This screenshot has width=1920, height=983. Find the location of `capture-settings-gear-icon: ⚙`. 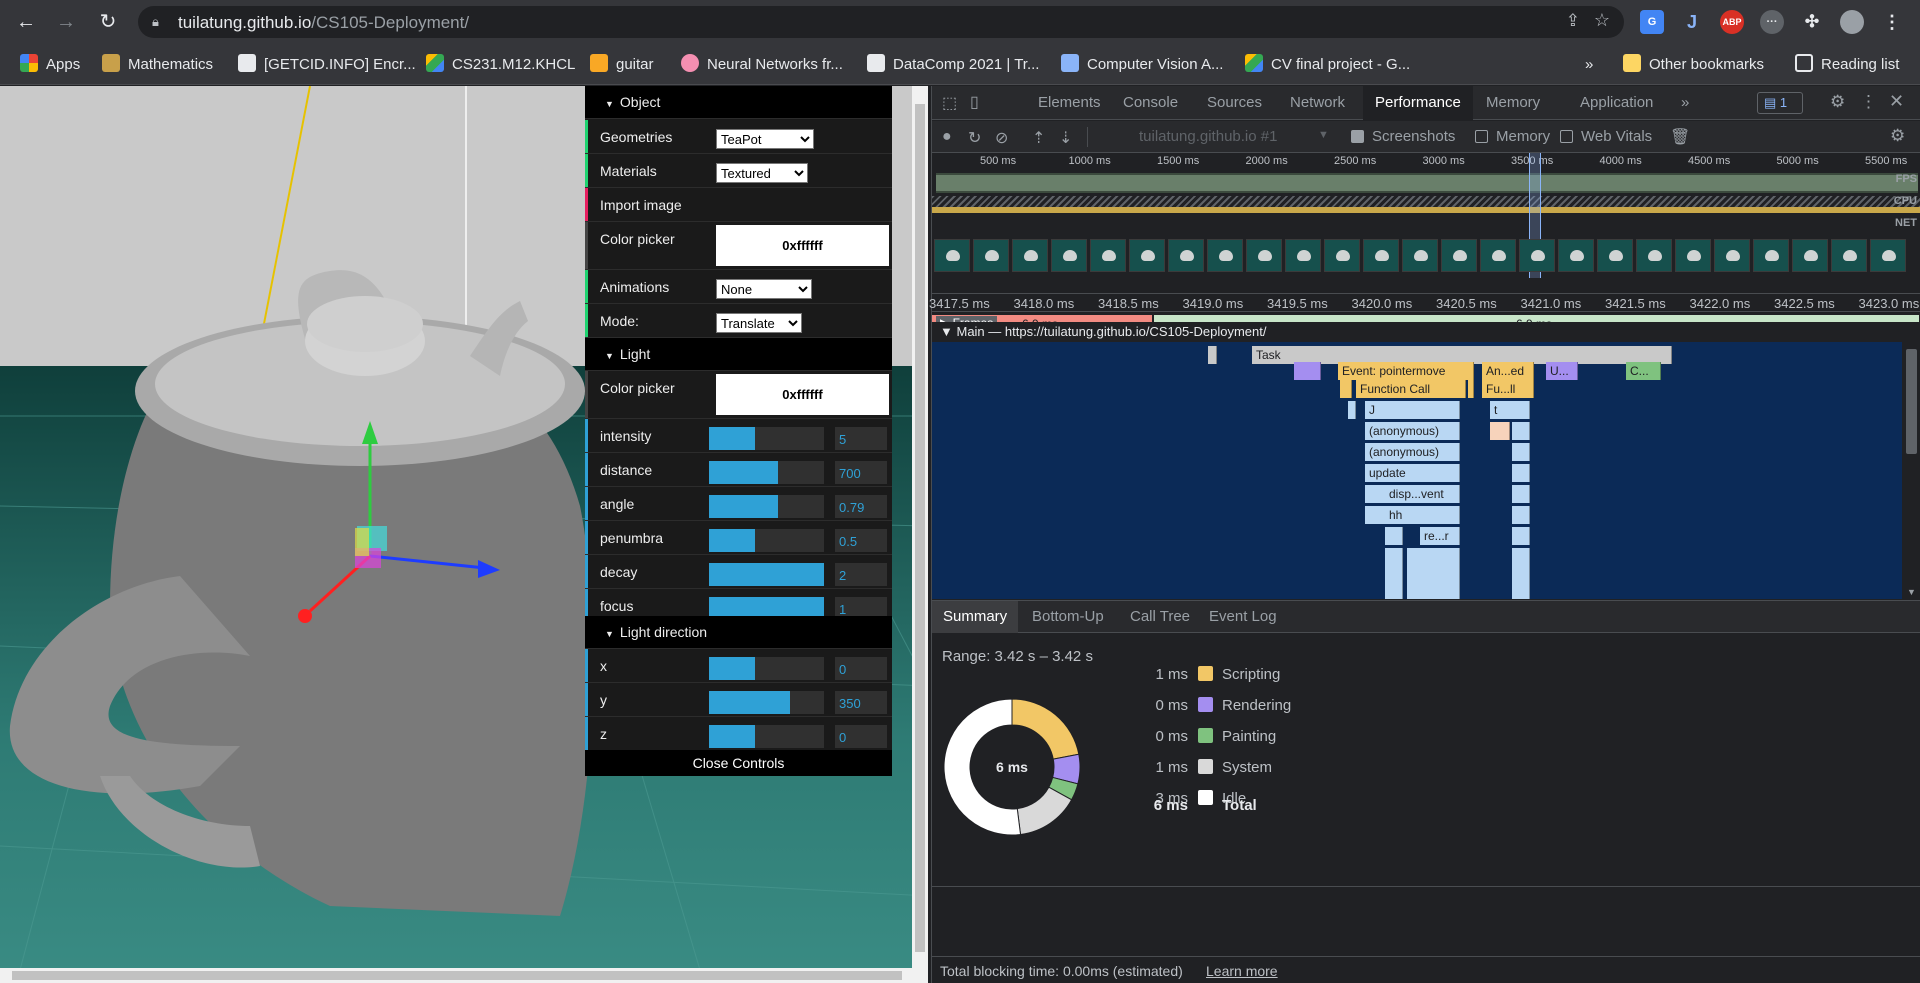

capture-settings-gear-icon: ⚙ is located at coordinates (1897, 136).